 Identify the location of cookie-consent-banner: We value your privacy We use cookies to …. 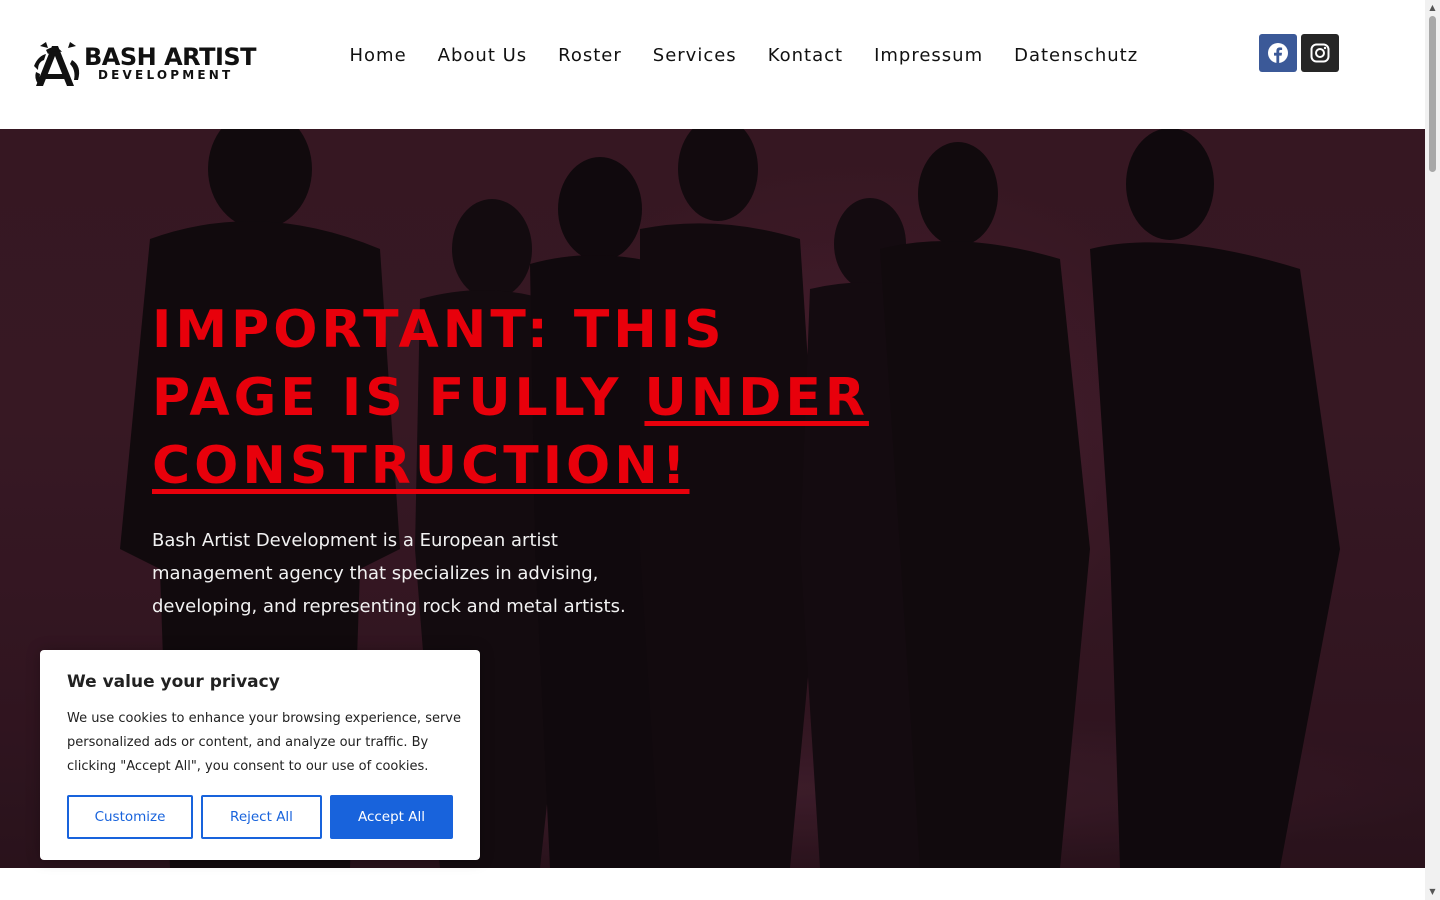
(260, 755).